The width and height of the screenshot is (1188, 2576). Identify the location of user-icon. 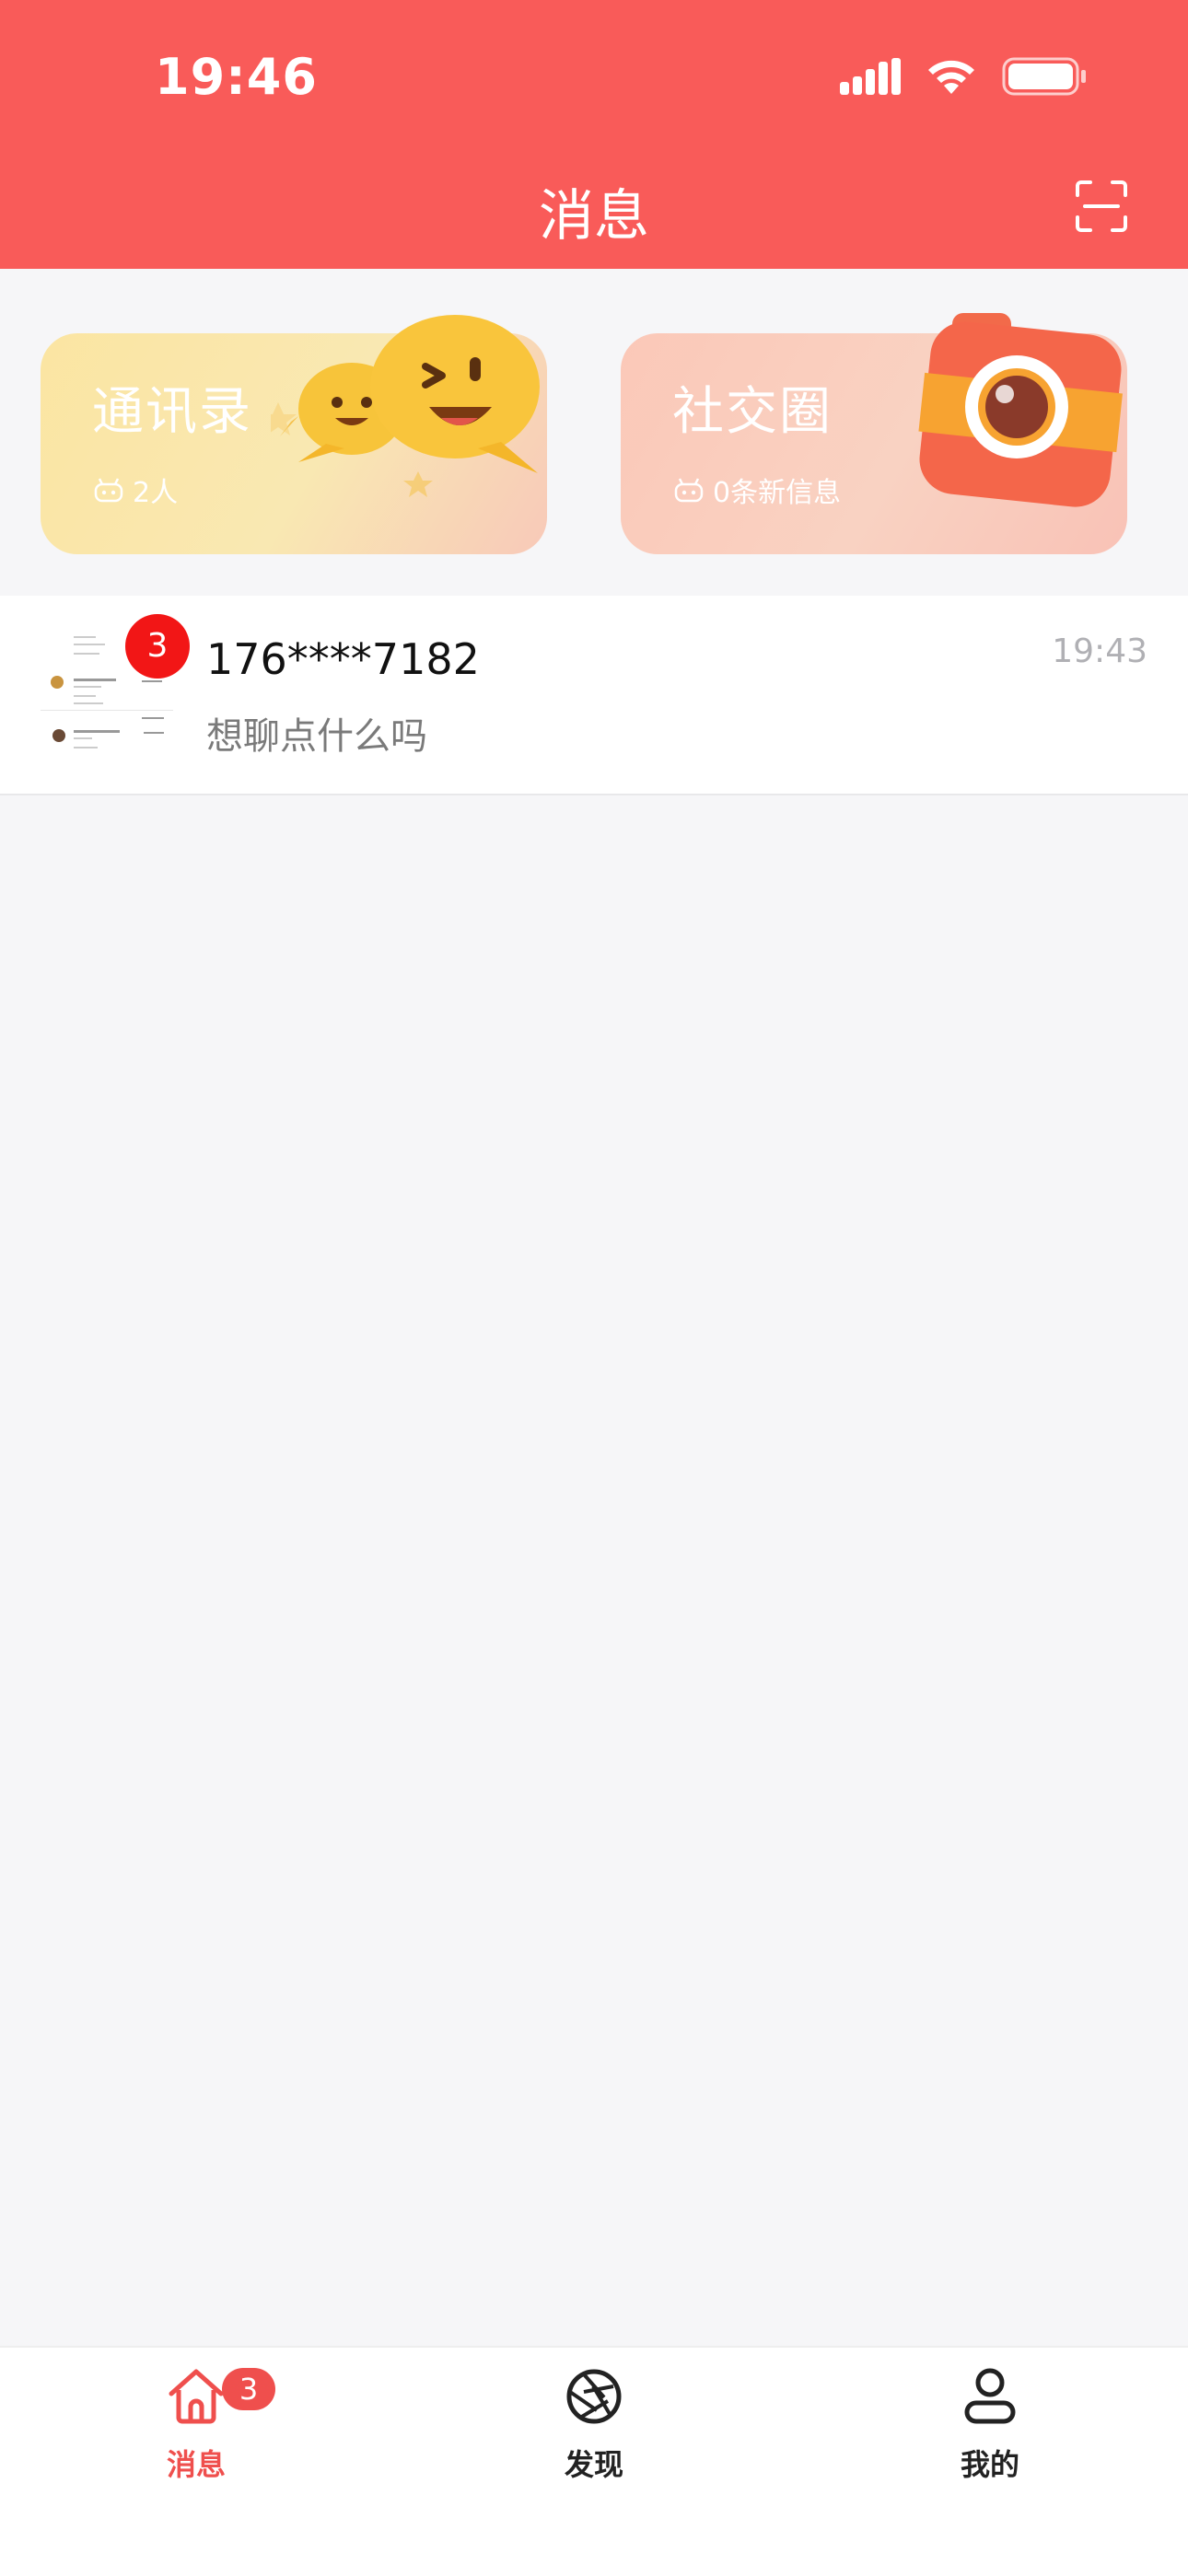
(990, 2396).